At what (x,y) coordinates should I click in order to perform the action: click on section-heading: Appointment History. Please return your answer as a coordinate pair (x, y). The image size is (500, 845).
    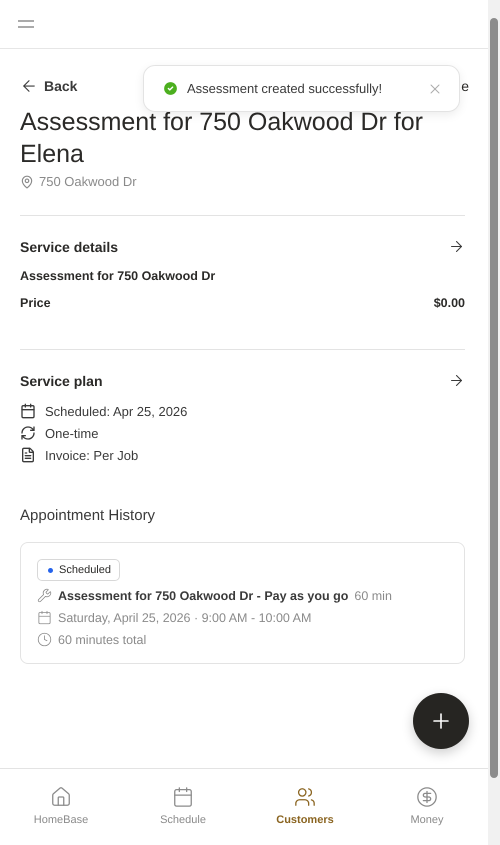
    Looking at the image, I should click on (88, 515).